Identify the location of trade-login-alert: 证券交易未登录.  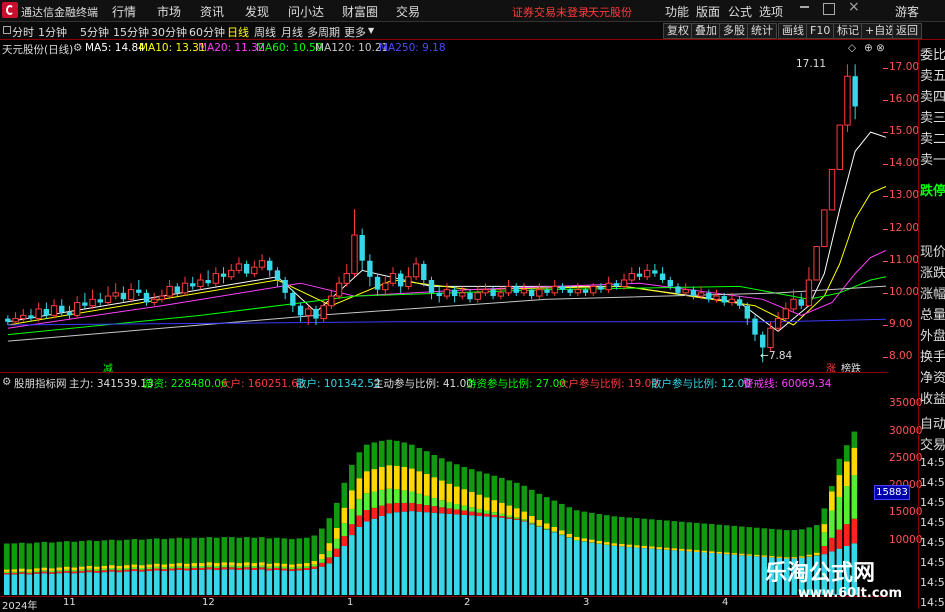
(550, 12).